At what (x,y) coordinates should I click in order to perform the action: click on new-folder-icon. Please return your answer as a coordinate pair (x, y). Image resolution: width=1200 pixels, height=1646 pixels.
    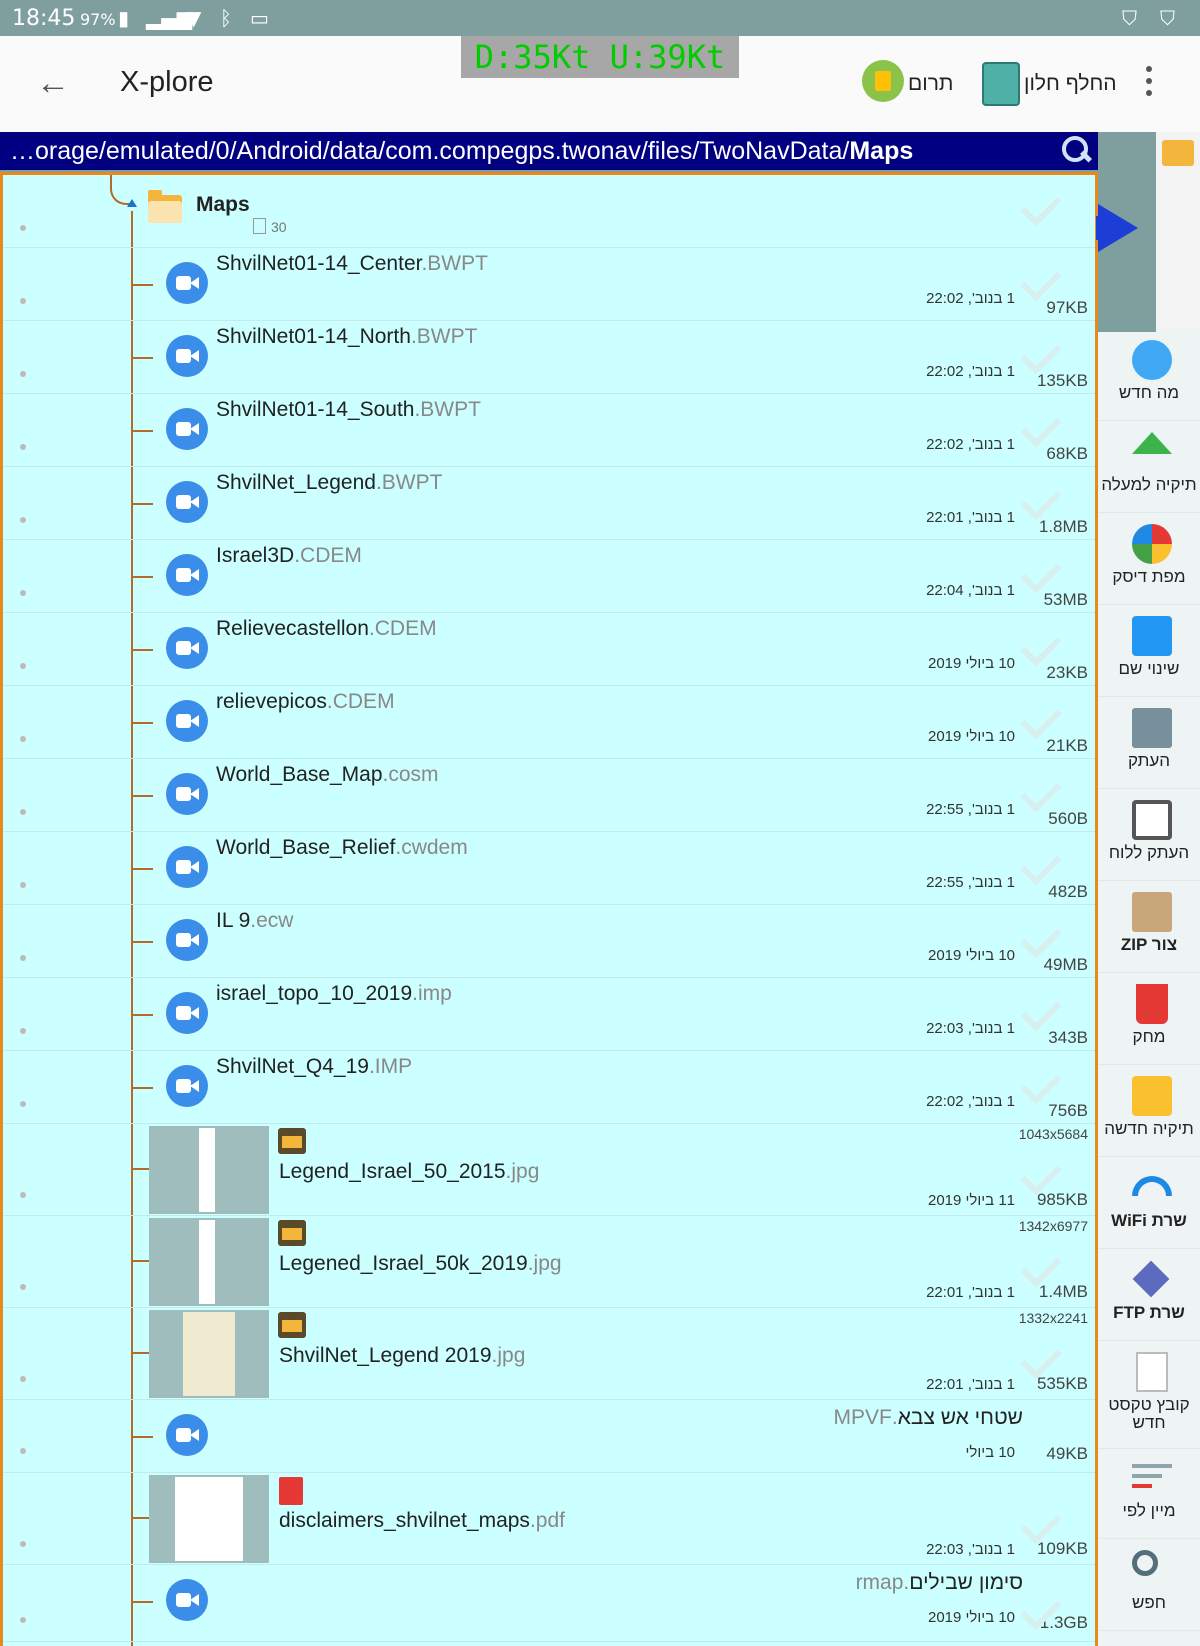
    Looking at the image, I should click on (1152, 1096).